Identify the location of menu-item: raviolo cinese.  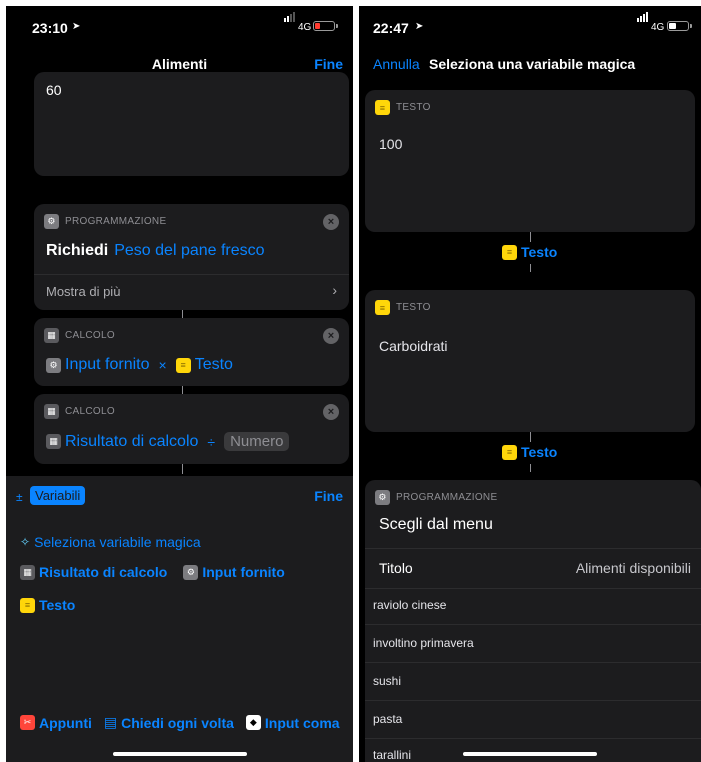
(533, 605).